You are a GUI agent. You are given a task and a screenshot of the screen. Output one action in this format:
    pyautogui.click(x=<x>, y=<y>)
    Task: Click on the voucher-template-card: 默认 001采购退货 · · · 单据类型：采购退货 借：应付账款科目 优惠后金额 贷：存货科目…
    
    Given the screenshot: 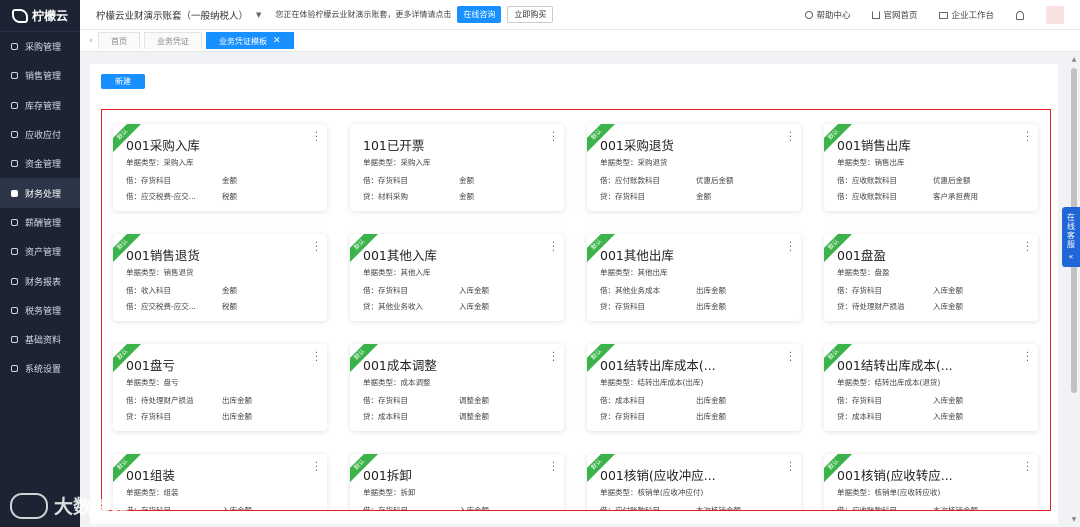 What is the action you would take?
    pyautogui.click(x=694, y=167)
    